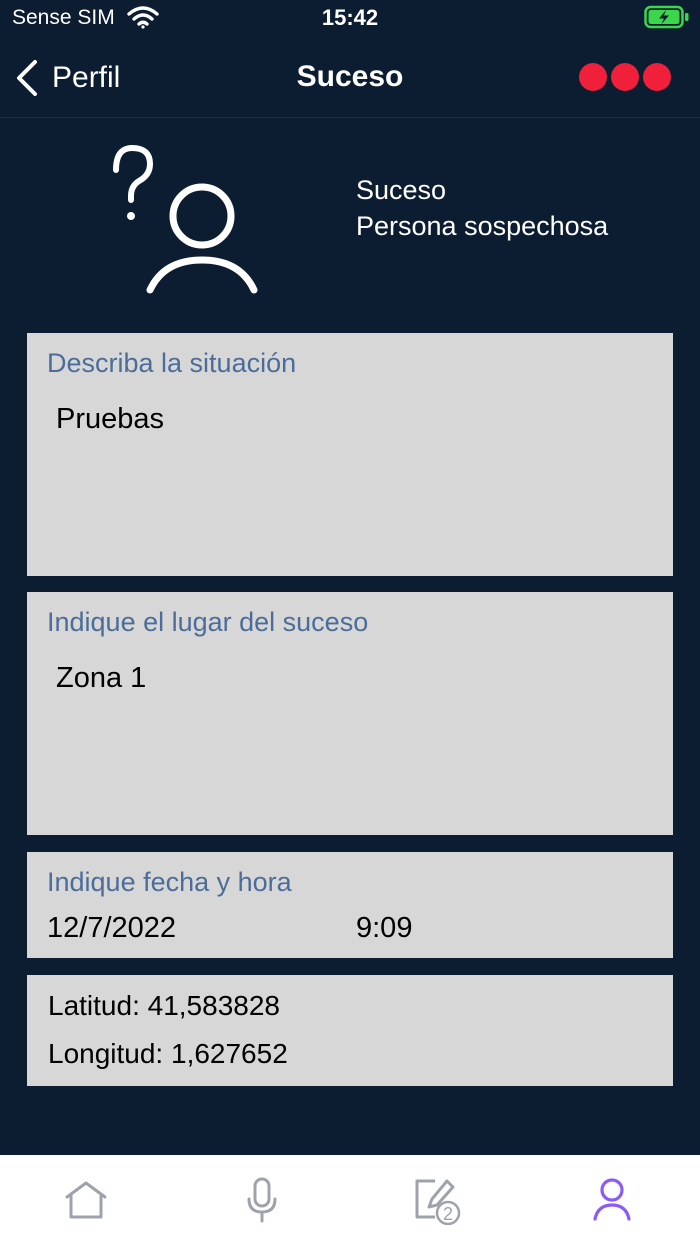  Describe the element at coordinates (401, 190) in the screenshot. I see `incident-category: Suceso` at that location.